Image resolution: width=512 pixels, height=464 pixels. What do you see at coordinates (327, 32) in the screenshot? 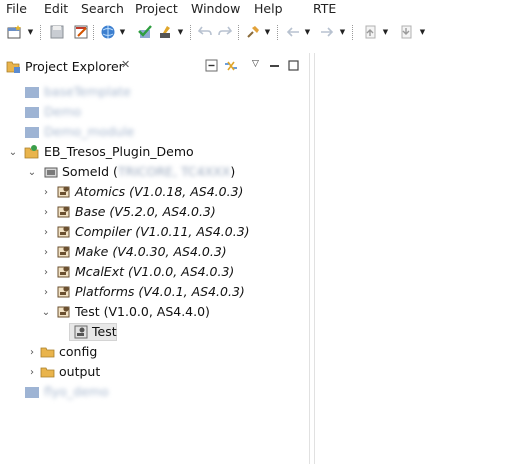
I see `forward-icon` at bounding box center [327, 32].